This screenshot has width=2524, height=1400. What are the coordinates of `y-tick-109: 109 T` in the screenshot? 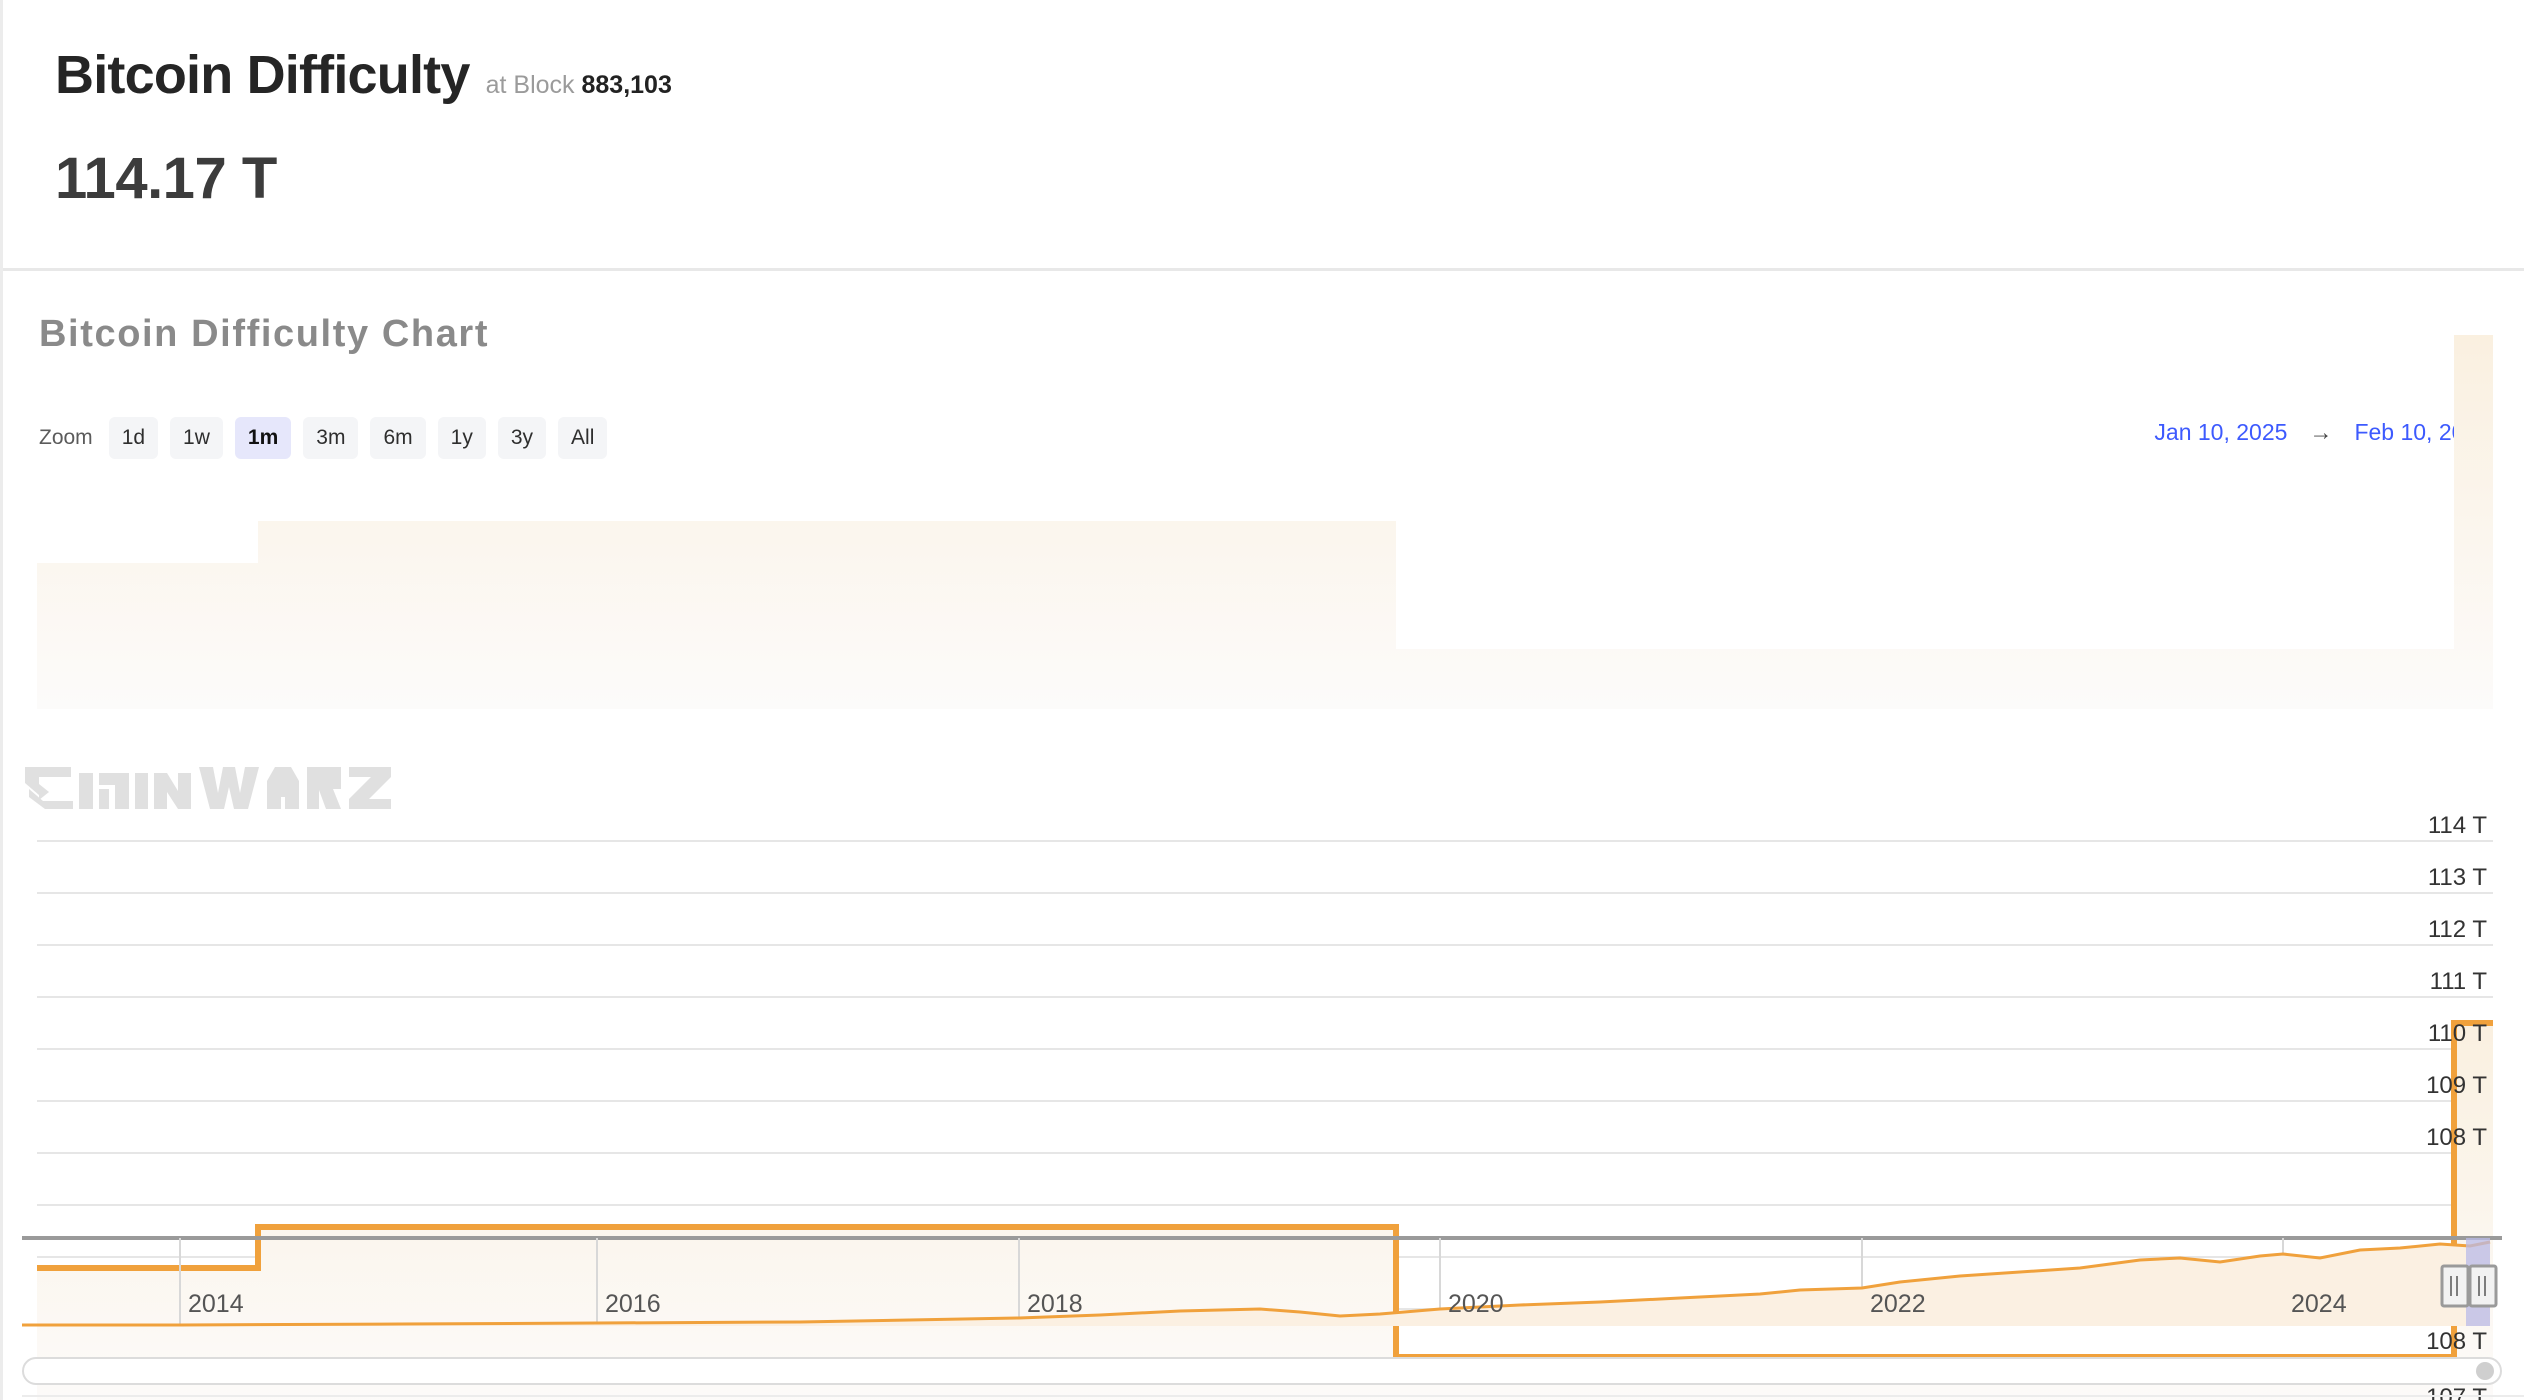 It's located at (2456, 1085).